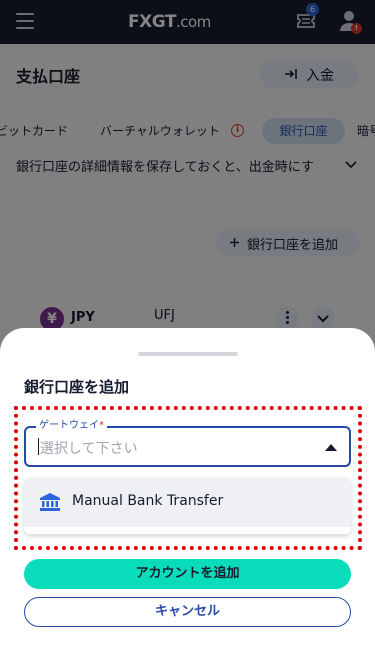 The width and height of the screenshot is (375, 667). What do you see at coordinates (331, 447) in the screenshot?
I see `caret-up-icon` at bounding box center [331, 447].